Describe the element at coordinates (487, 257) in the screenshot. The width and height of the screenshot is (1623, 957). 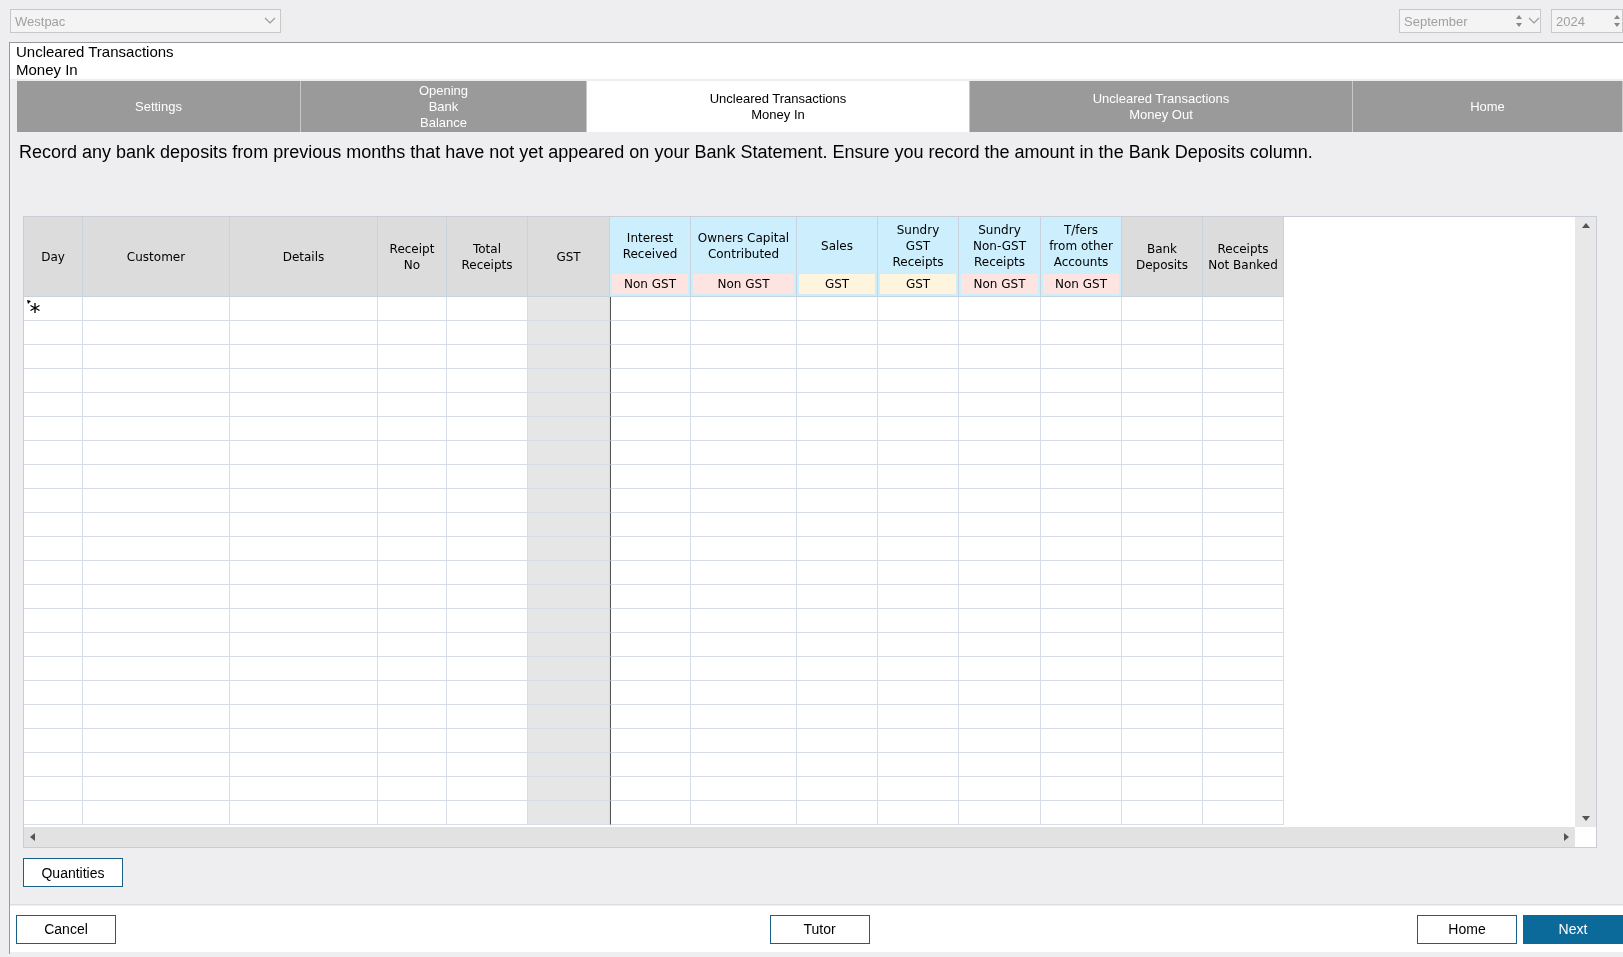
I see `column-header: Total Receipts` at that location.